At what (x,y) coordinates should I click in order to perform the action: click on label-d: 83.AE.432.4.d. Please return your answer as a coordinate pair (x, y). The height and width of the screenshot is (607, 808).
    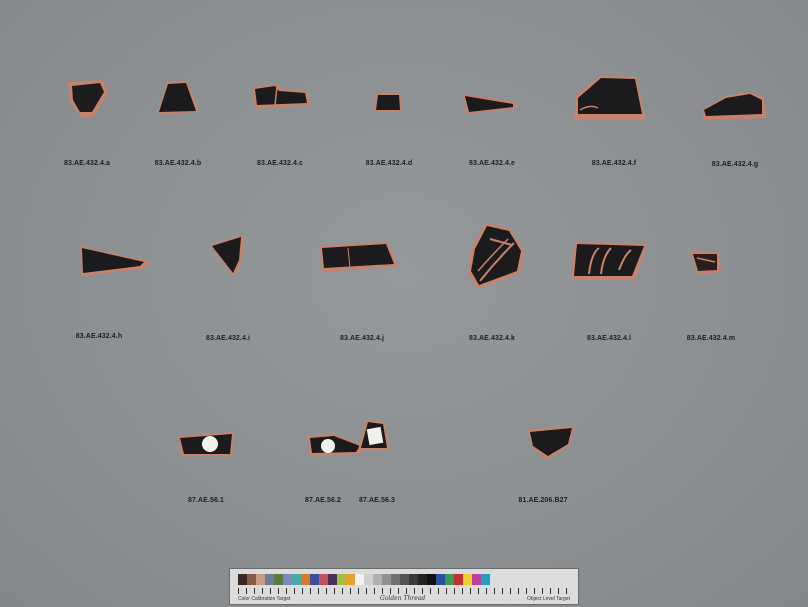
    Looking at the image, I should click on (389, 163).